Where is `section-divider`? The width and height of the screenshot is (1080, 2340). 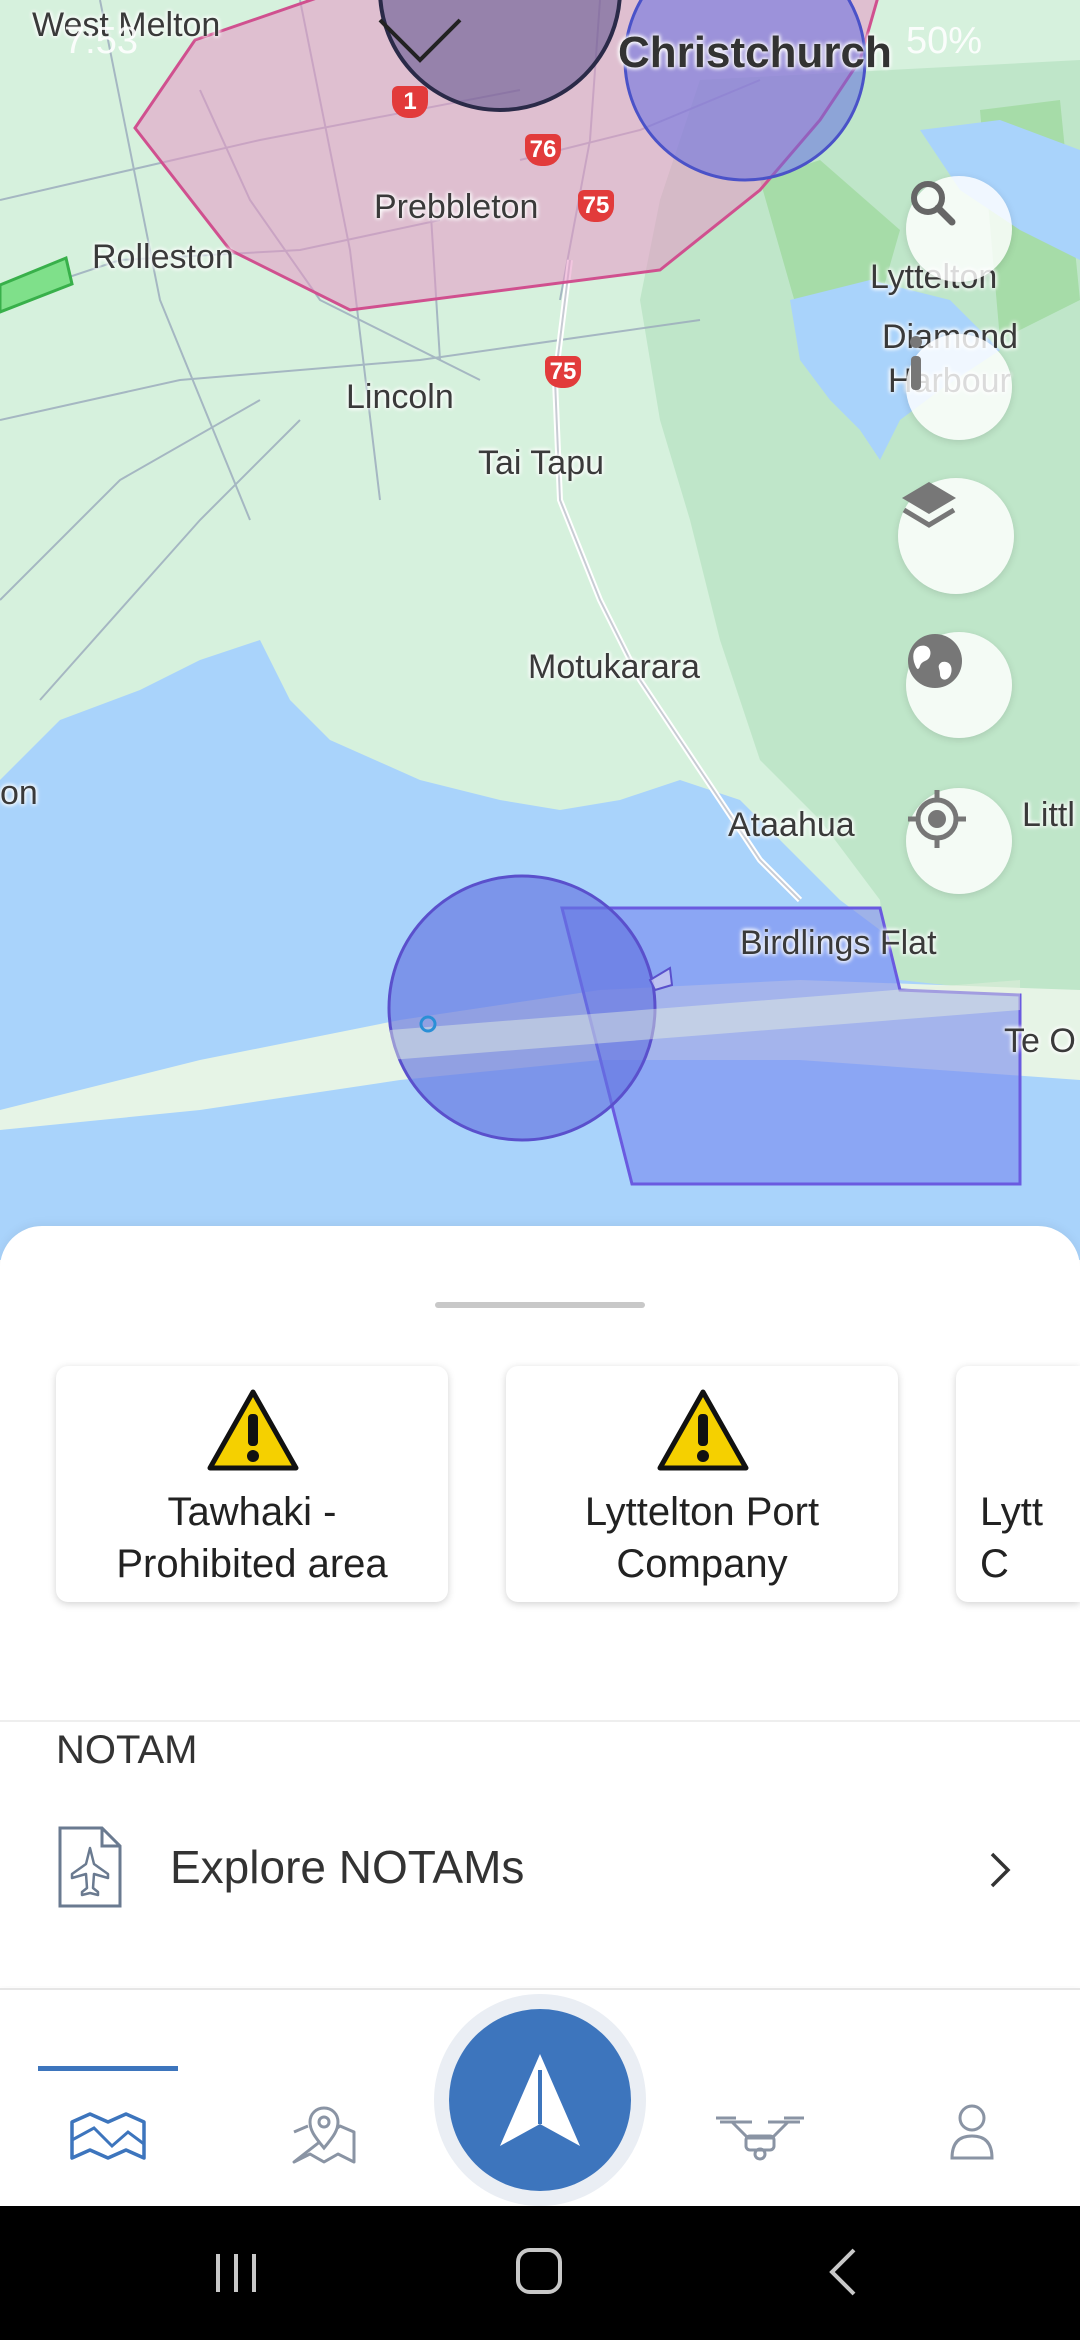 section-divider is located at coordinates (540, 1721).